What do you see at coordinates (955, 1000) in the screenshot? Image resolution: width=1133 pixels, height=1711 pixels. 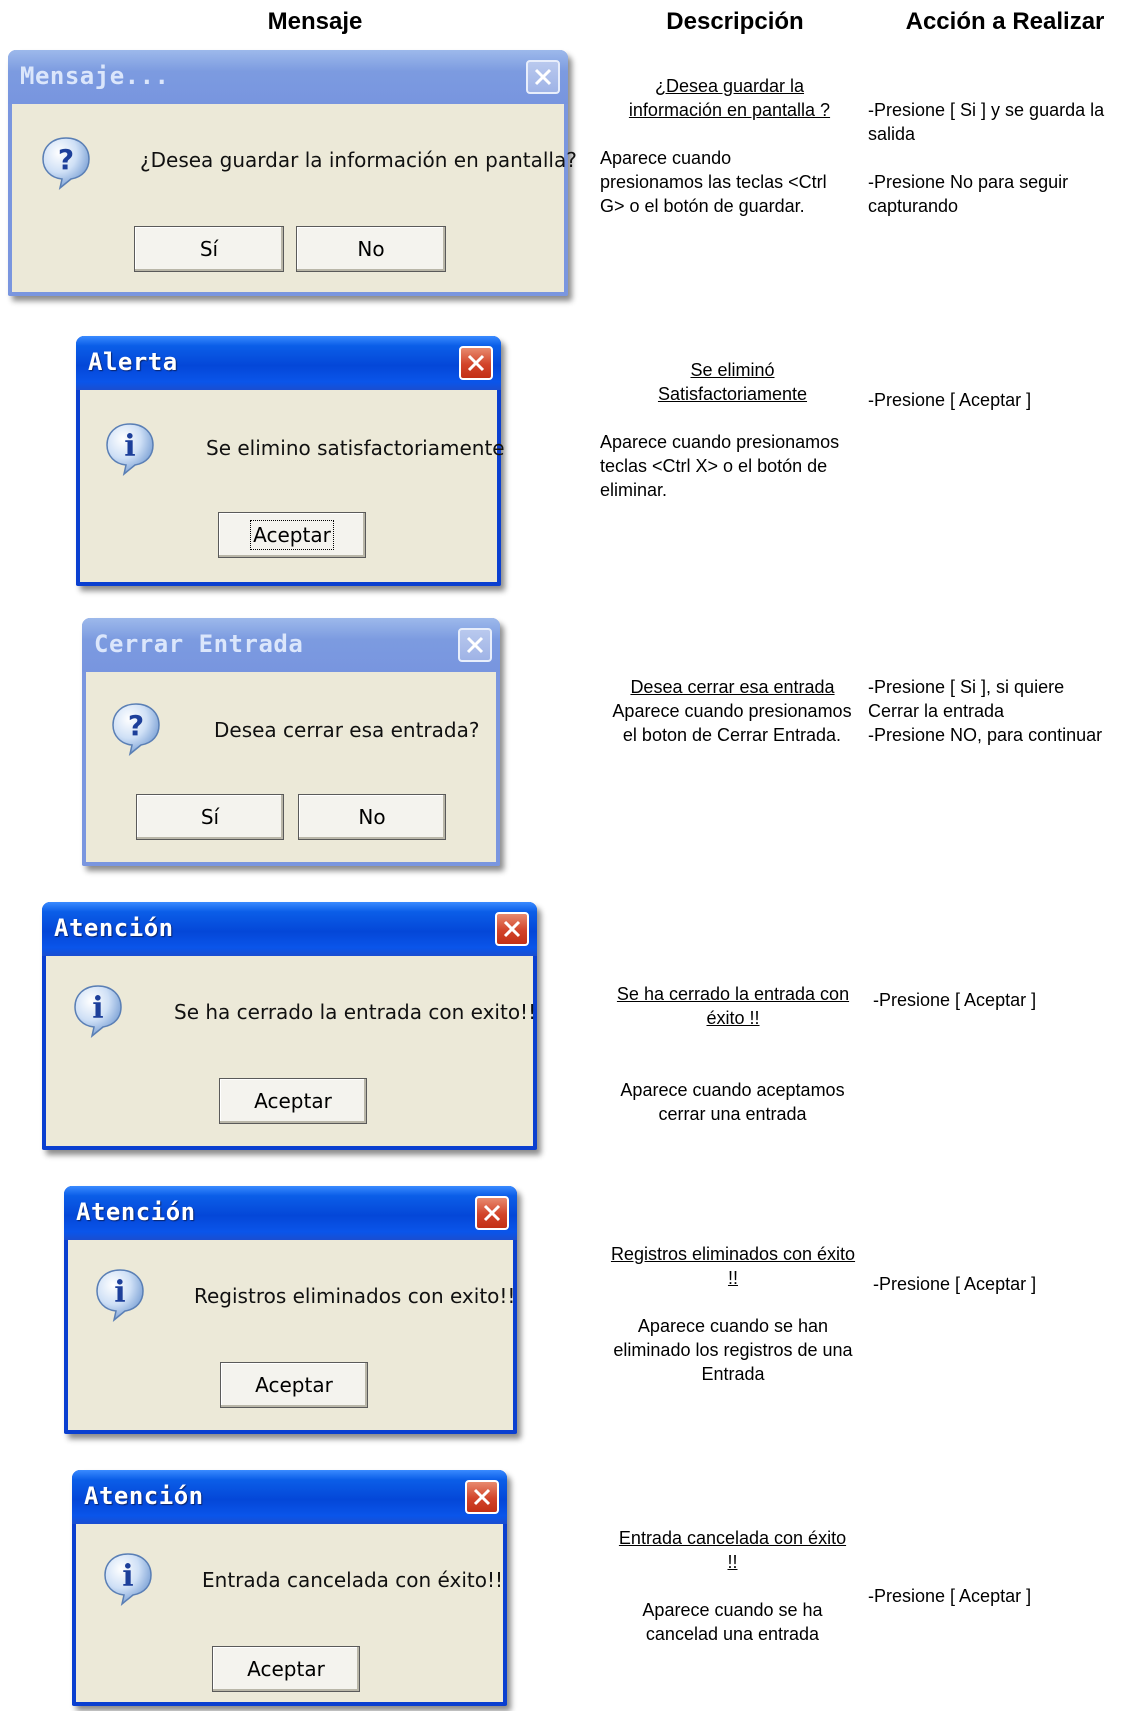 I see `action-4a: -Presione [ Aceptar ]` at bounding box center [955, 1000].